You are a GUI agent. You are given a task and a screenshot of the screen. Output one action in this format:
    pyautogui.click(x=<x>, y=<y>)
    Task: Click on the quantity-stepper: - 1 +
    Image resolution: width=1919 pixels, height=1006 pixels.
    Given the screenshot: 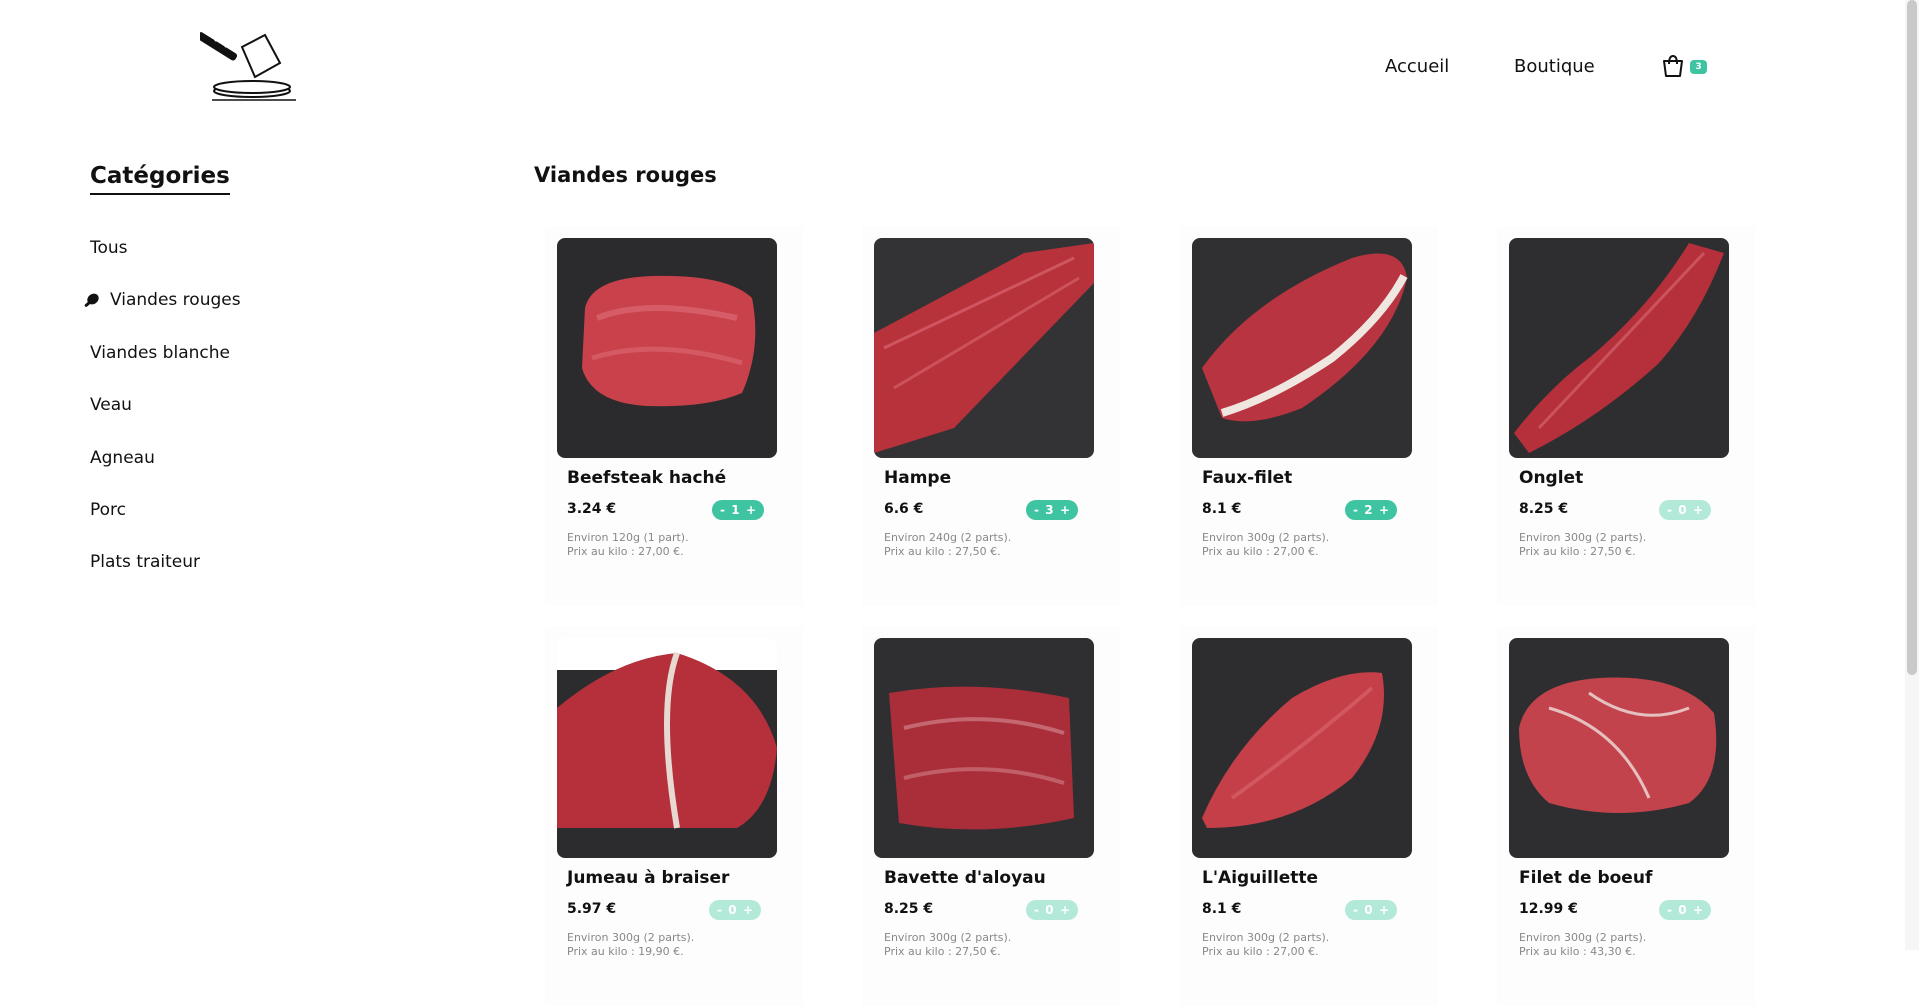 What is the action you would take?
    pyautogui.click(x=738, y=510)
    